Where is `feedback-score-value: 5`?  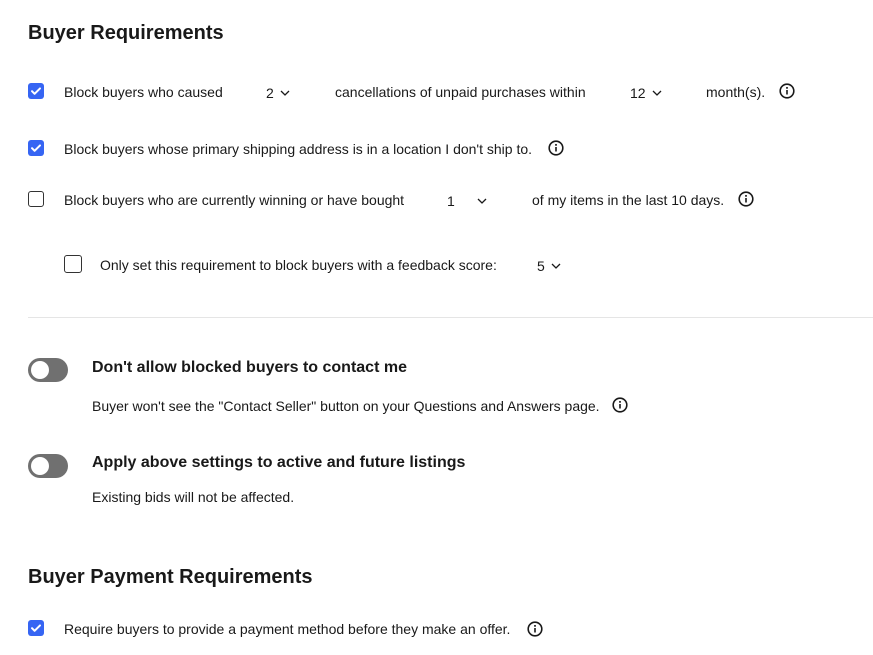 feedback-score-value: 5 is located at coordinates (541, 266).